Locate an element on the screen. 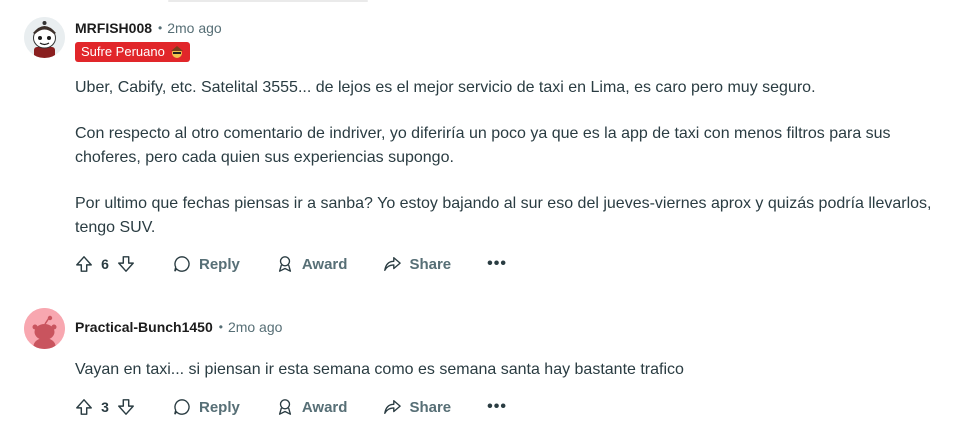 The image size is (961, 437). vote-score: 6 is located at coordinates (105, 264).